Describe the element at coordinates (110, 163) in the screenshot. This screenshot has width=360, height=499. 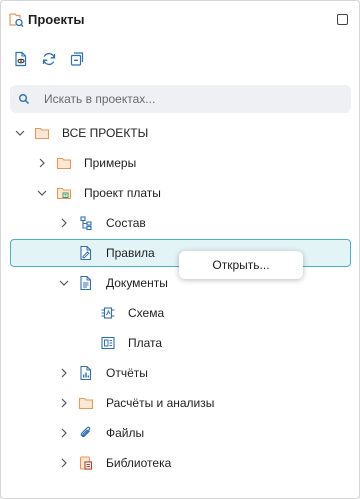
I see `tree-item-label: Примеры` at that location.